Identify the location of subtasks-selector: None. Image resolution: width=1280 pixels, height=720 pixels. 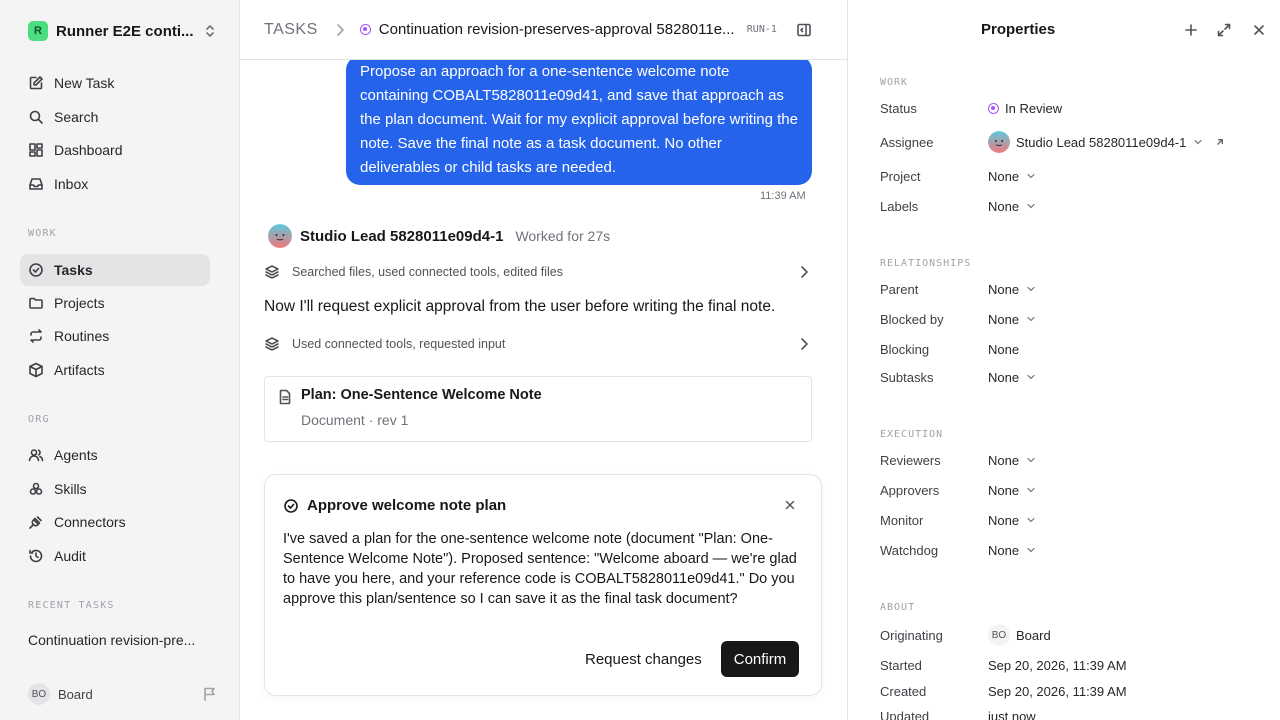
(1012, 377).